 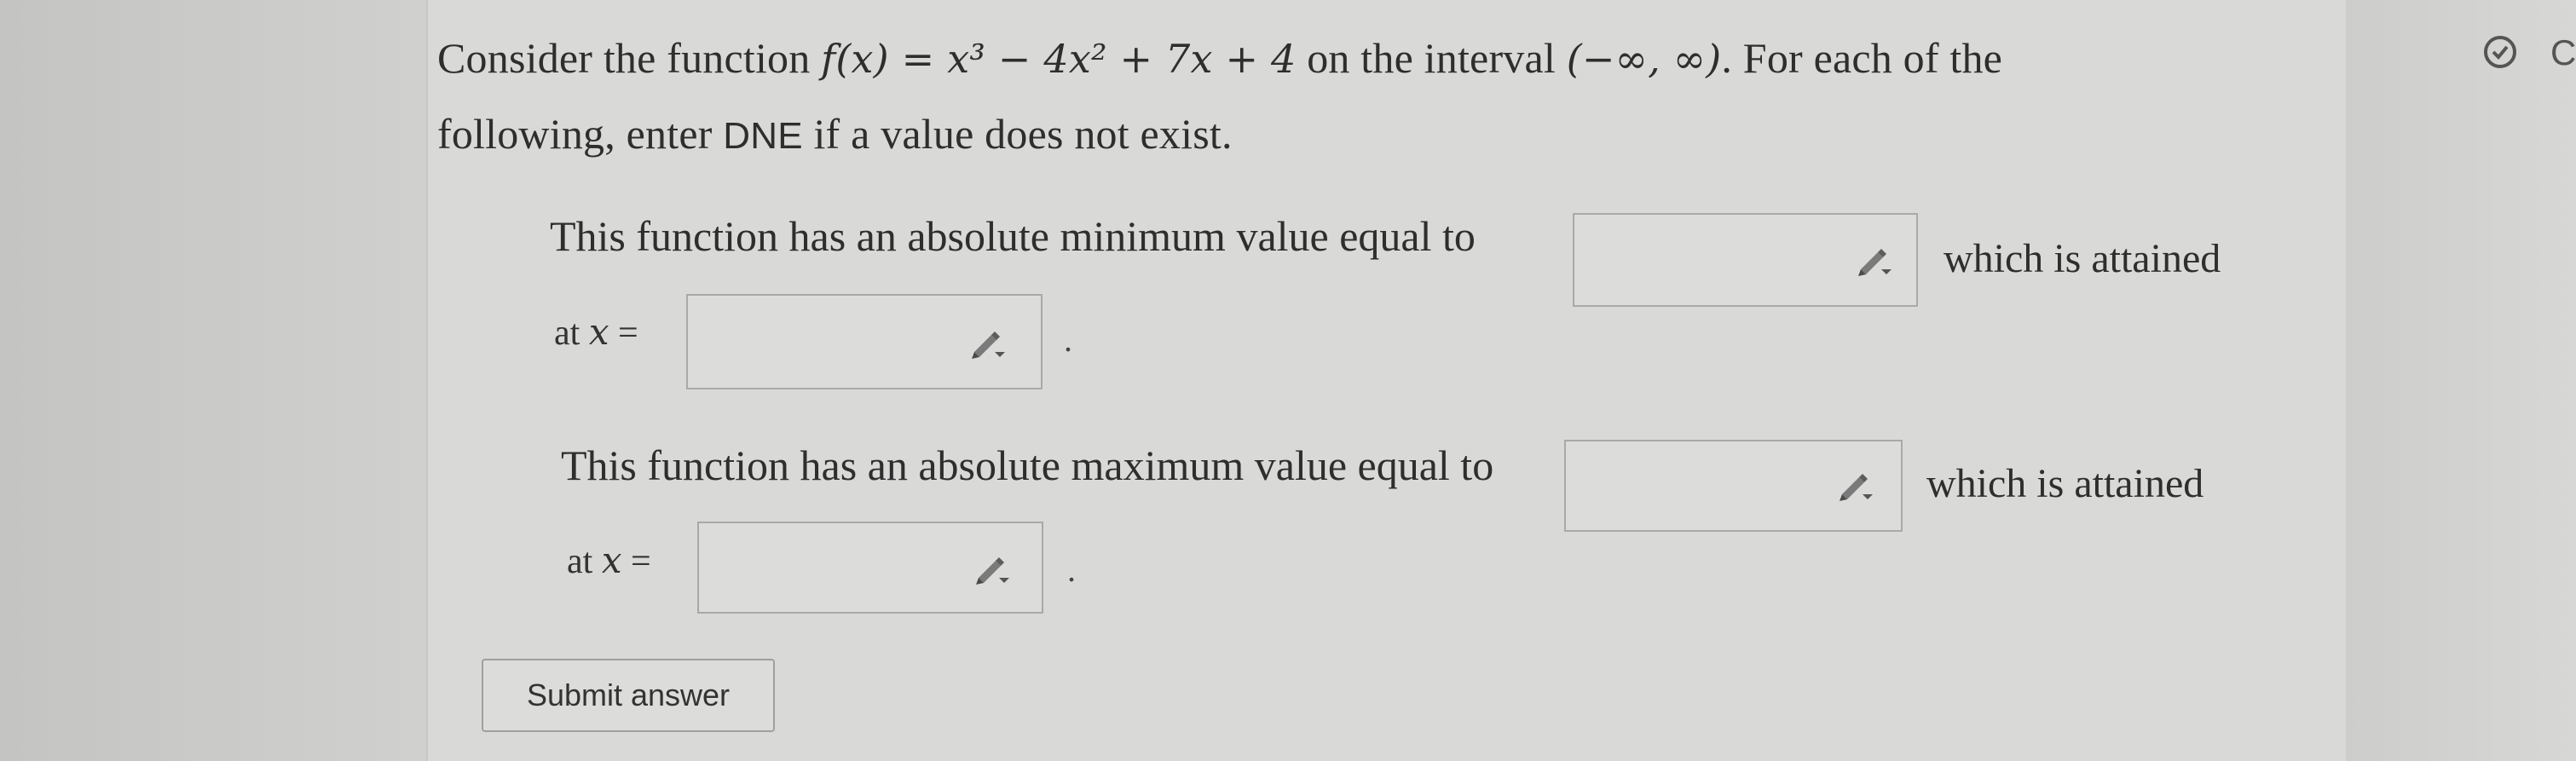 I want to click on instruction-suffix: if a value does not exist., so click(x=1023, y=134).